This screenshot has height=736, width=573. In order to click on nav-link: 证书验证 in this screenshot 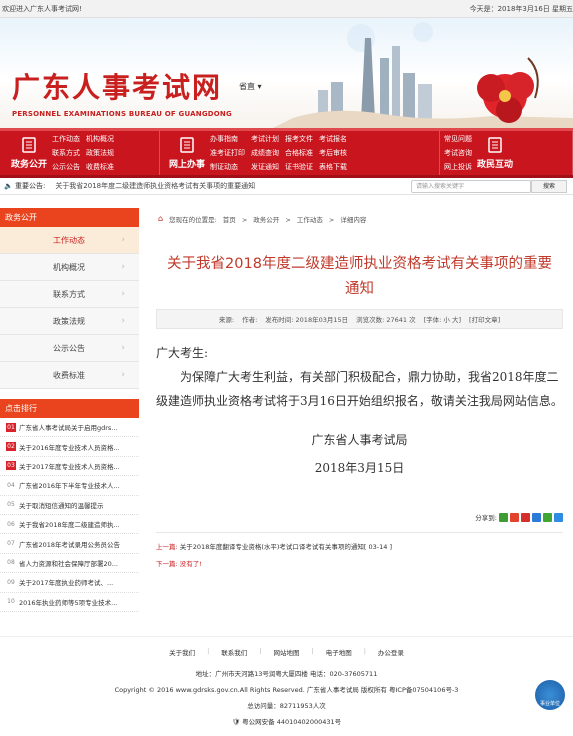, I will do `click(299, 167)`.